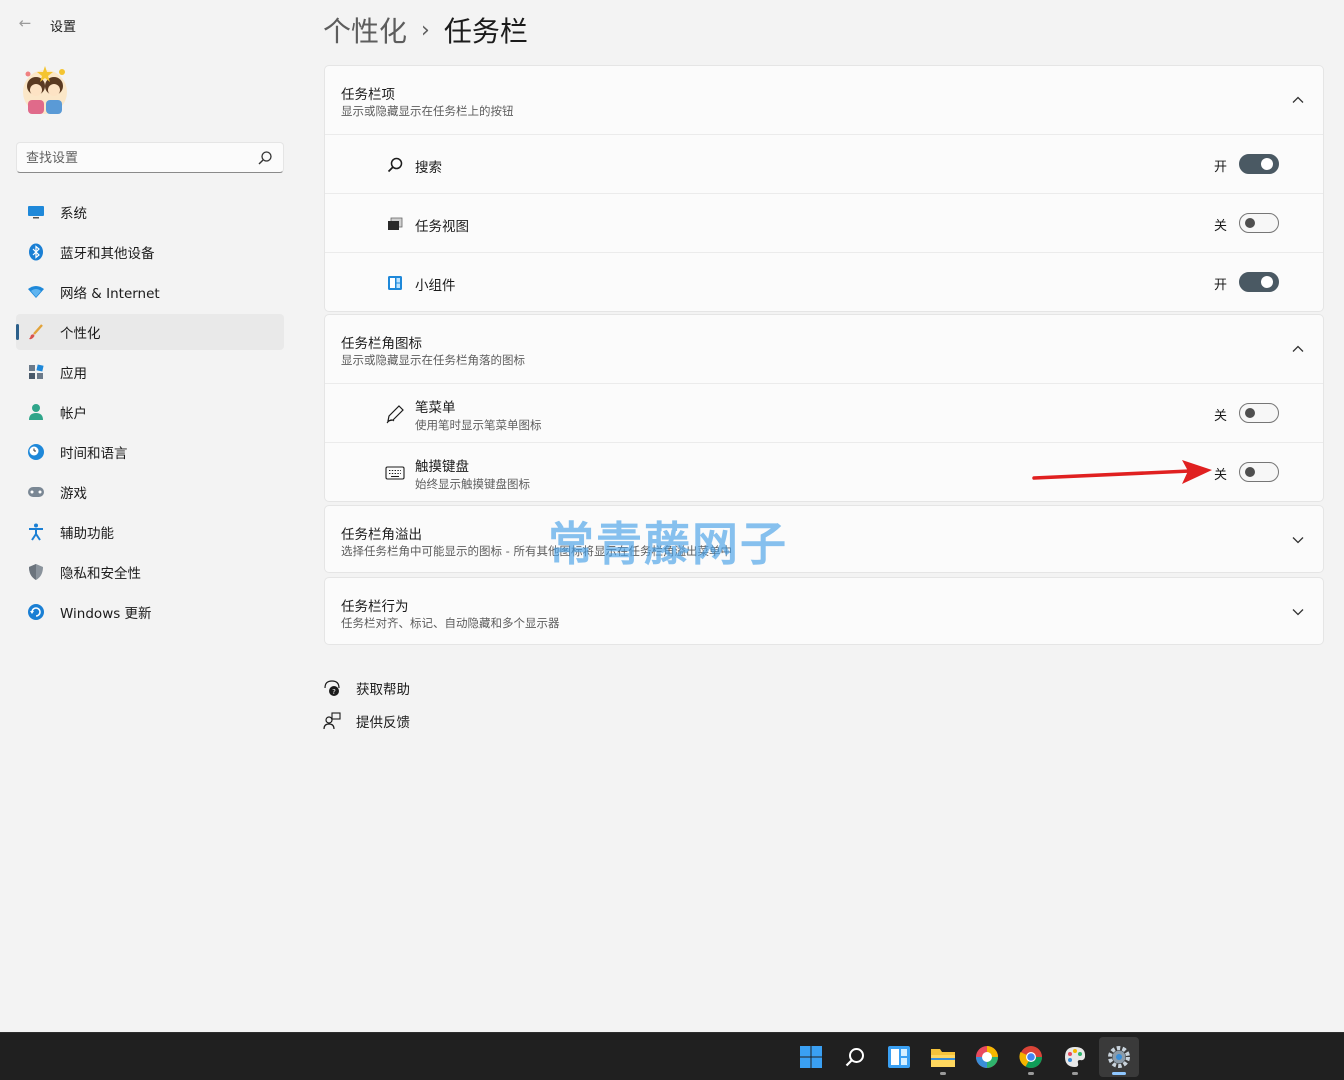 This screenshot has height=1080, width=1344. I want to click on avatar, so click(45, 91).